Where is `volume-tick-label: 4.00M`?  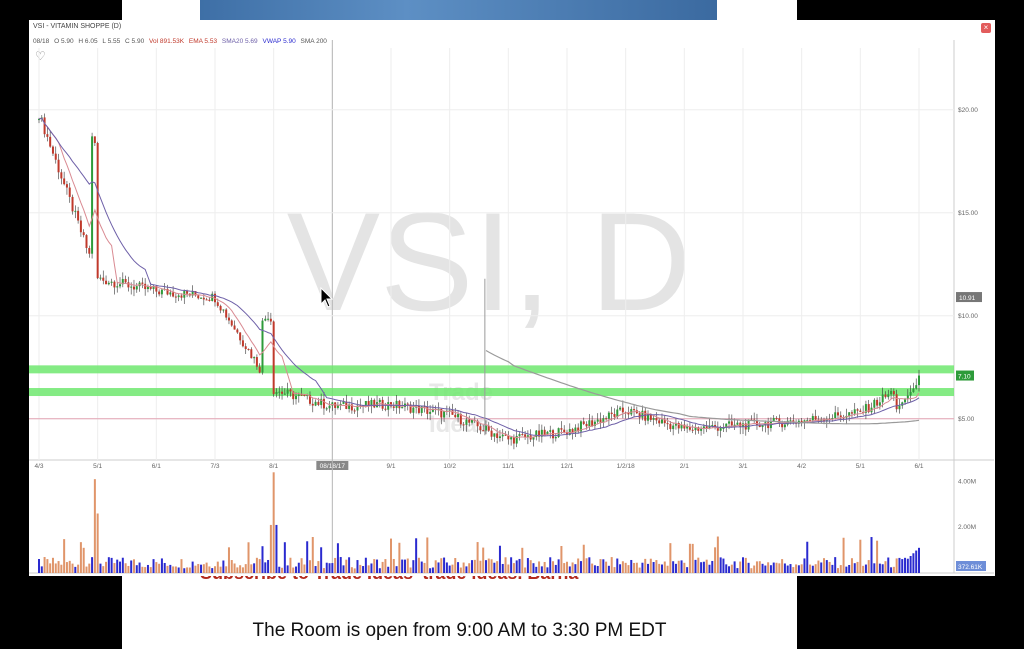 volume-tick-label: 4.00M is located at coordinates (967, 481).